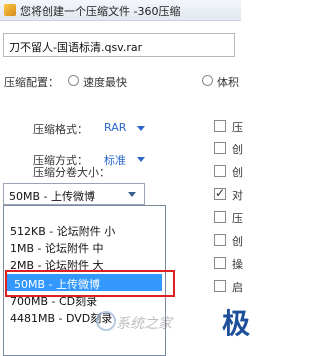 Image resolution: width=320 pixels, height=356 pixels. I want to click on dropdown-item: 1MB - 论坛附件 中, so click(57, 248).